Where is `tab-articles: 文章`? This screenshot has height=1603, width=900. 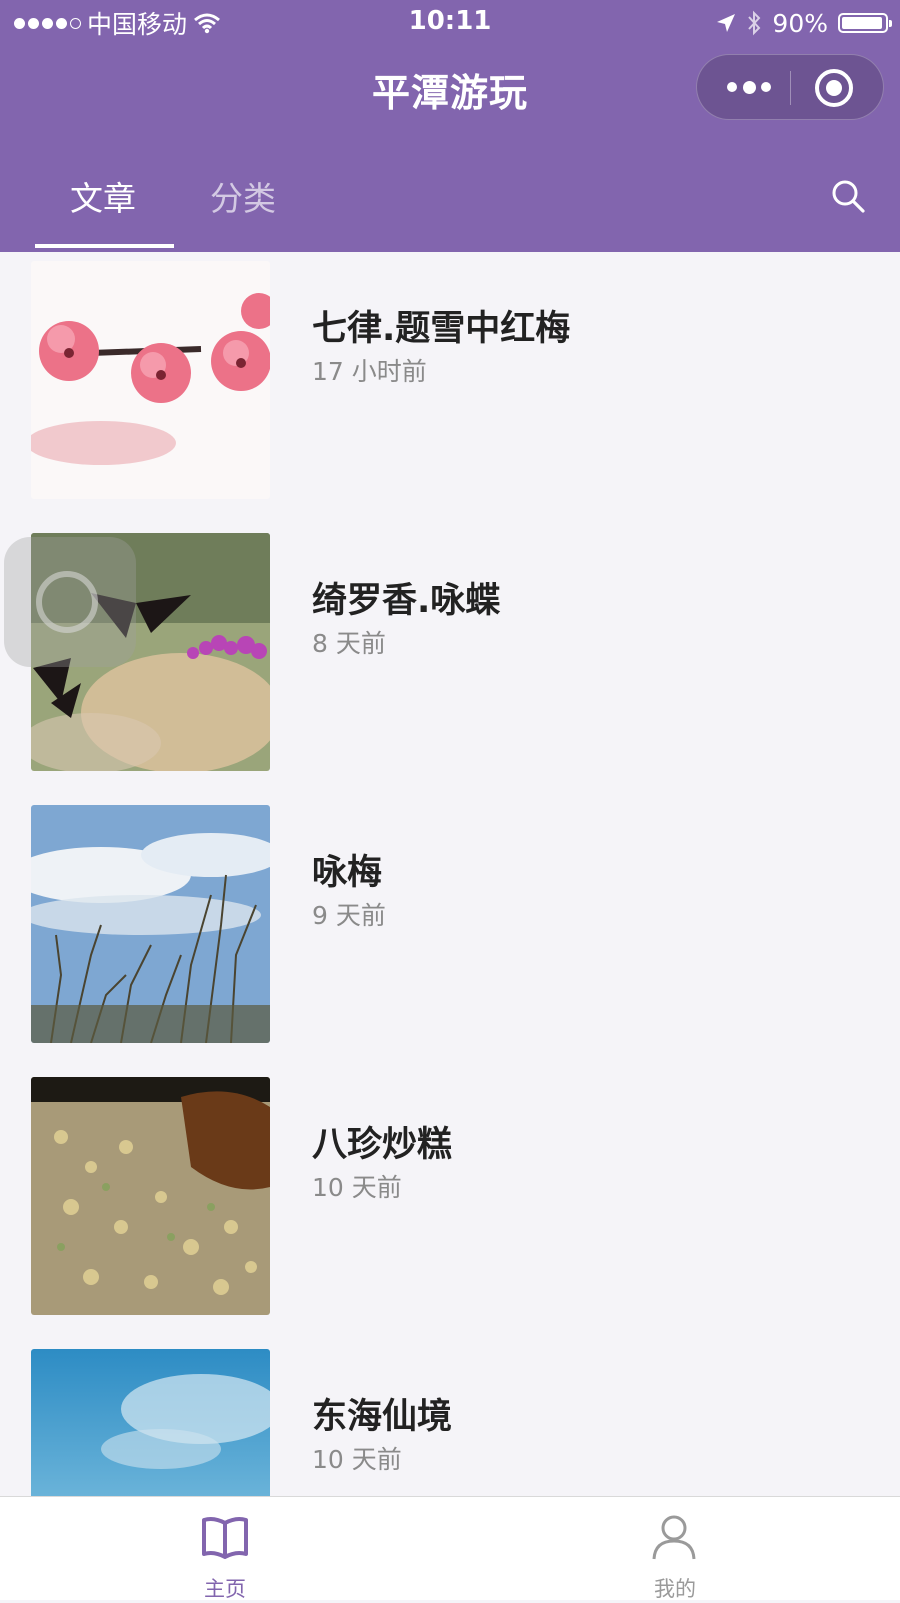 tab-articles: 文章 is located at coordinates (103, 196).